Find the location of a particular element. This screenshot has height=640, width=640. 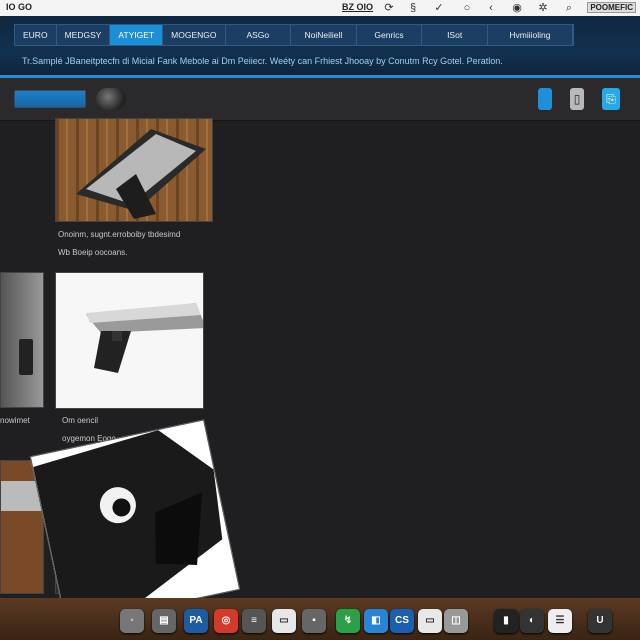

gear-icon: ✲ is located at coordinates (543, 8).